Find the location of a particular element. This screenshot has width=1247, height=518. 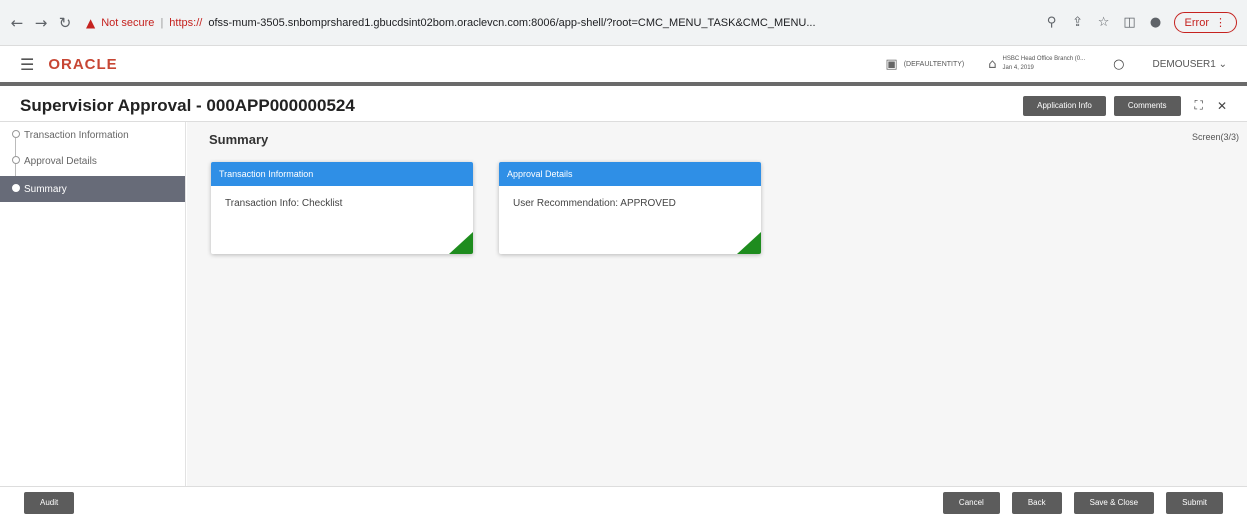

notification-bell-icon: ○ is located at coordinates (1118, 64).